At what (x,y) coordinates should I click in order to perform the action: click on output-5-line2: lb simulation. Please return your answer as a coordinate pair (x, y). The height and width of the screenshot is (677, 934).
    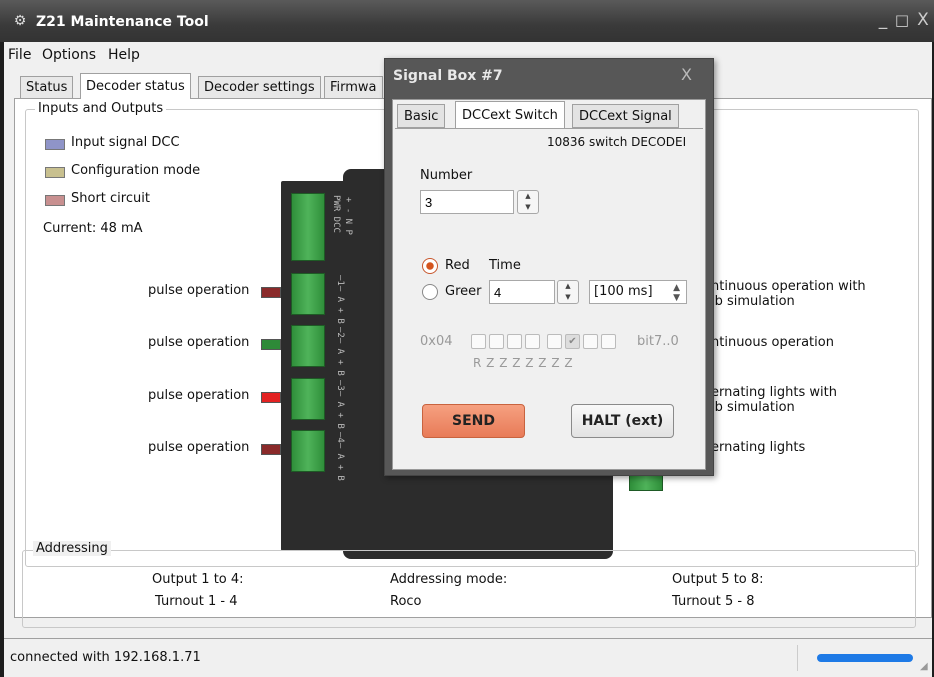
    Looking at the image, I should click on (753, 301).